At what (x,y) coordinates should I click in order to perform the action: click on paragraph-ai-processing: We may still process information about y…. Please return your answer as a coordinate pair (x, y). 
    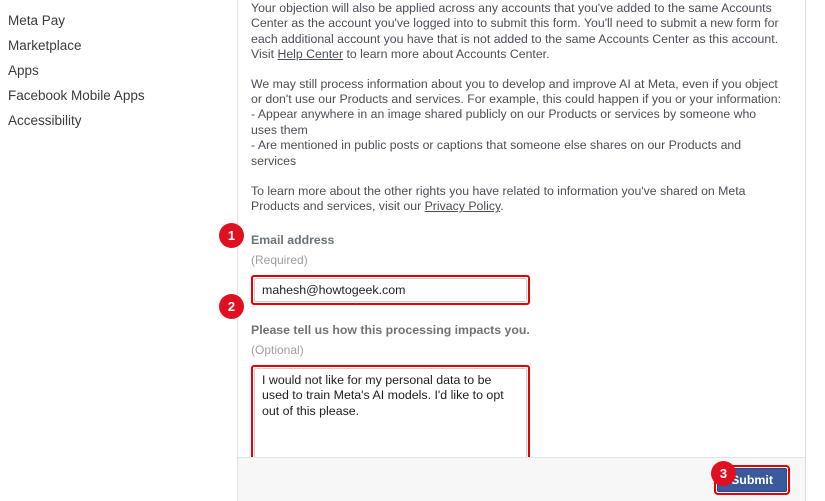
    Looking at the image, I should click on (517, 116).